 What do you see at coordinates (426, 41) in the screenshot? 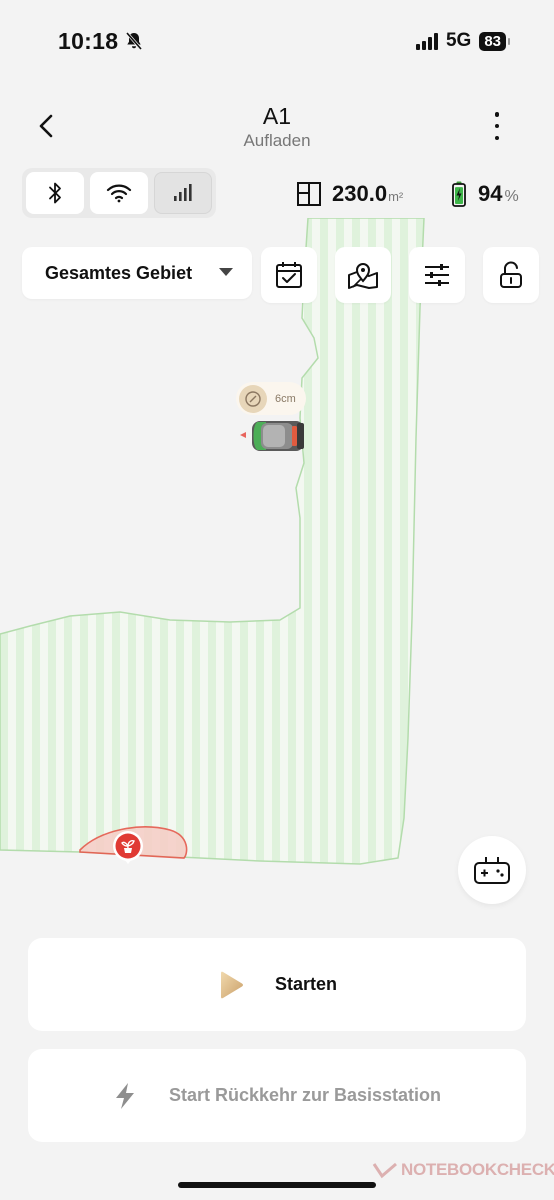
I see `signal-icon` at bounding box center [426, 41].